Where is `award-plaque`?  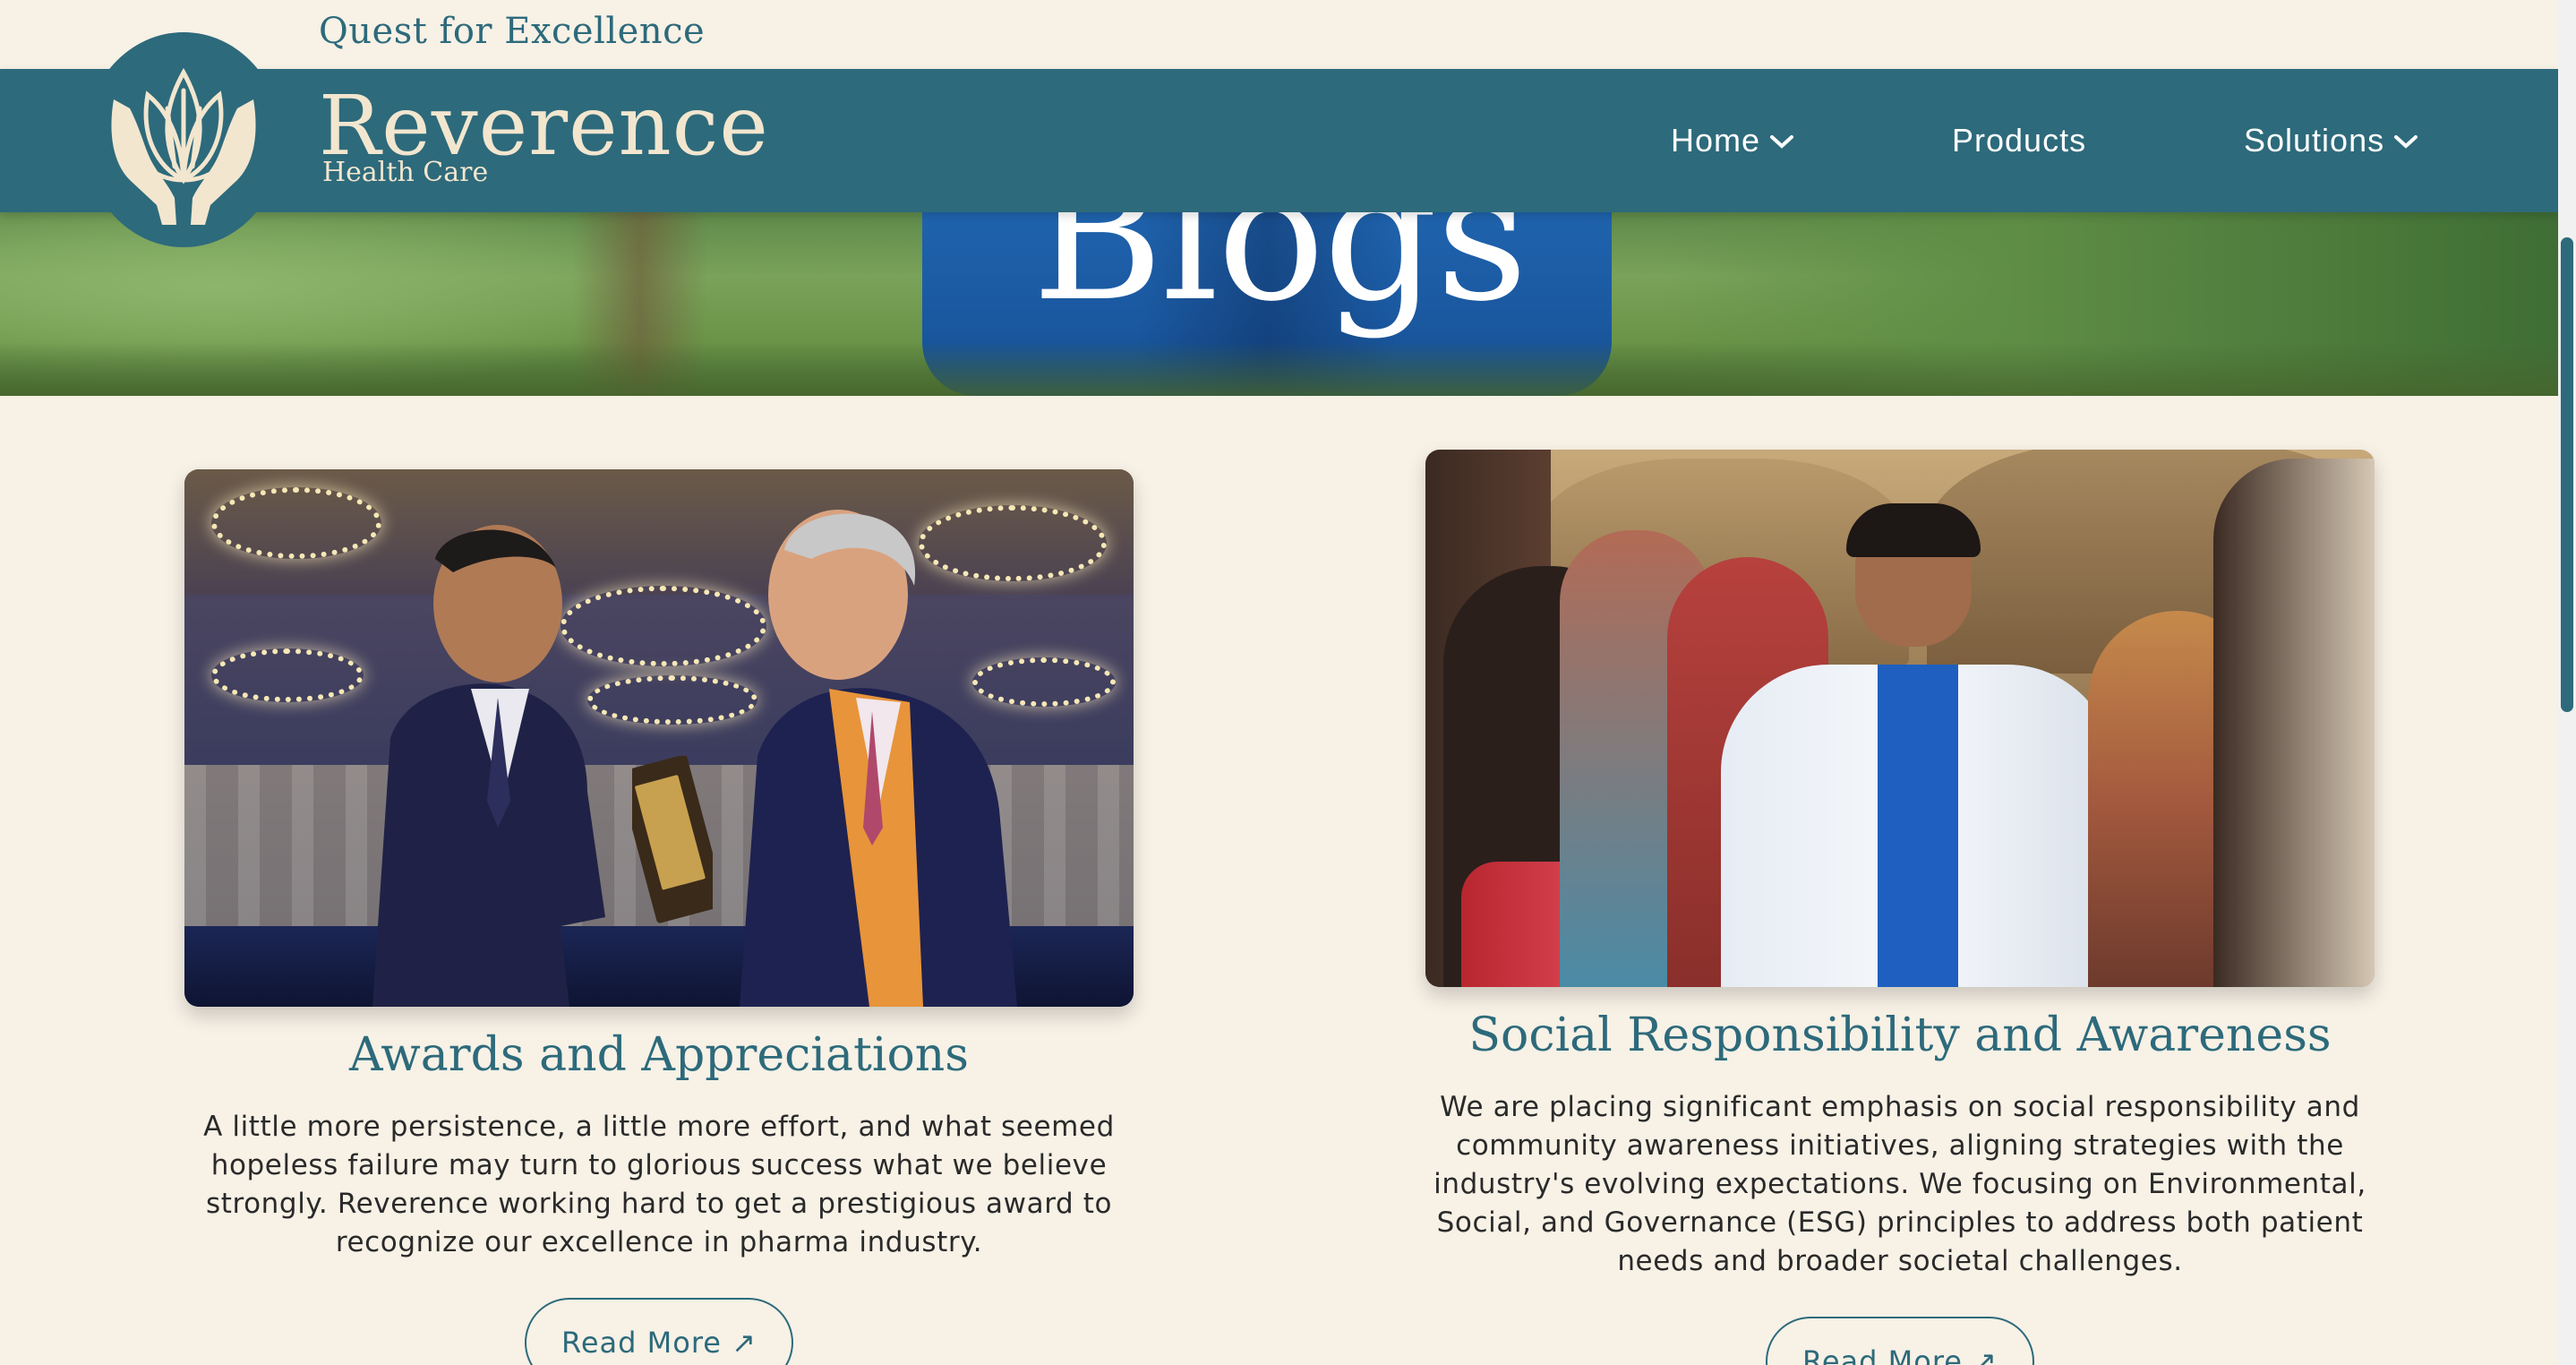 award-plaque is located at coordinates (672, 839).